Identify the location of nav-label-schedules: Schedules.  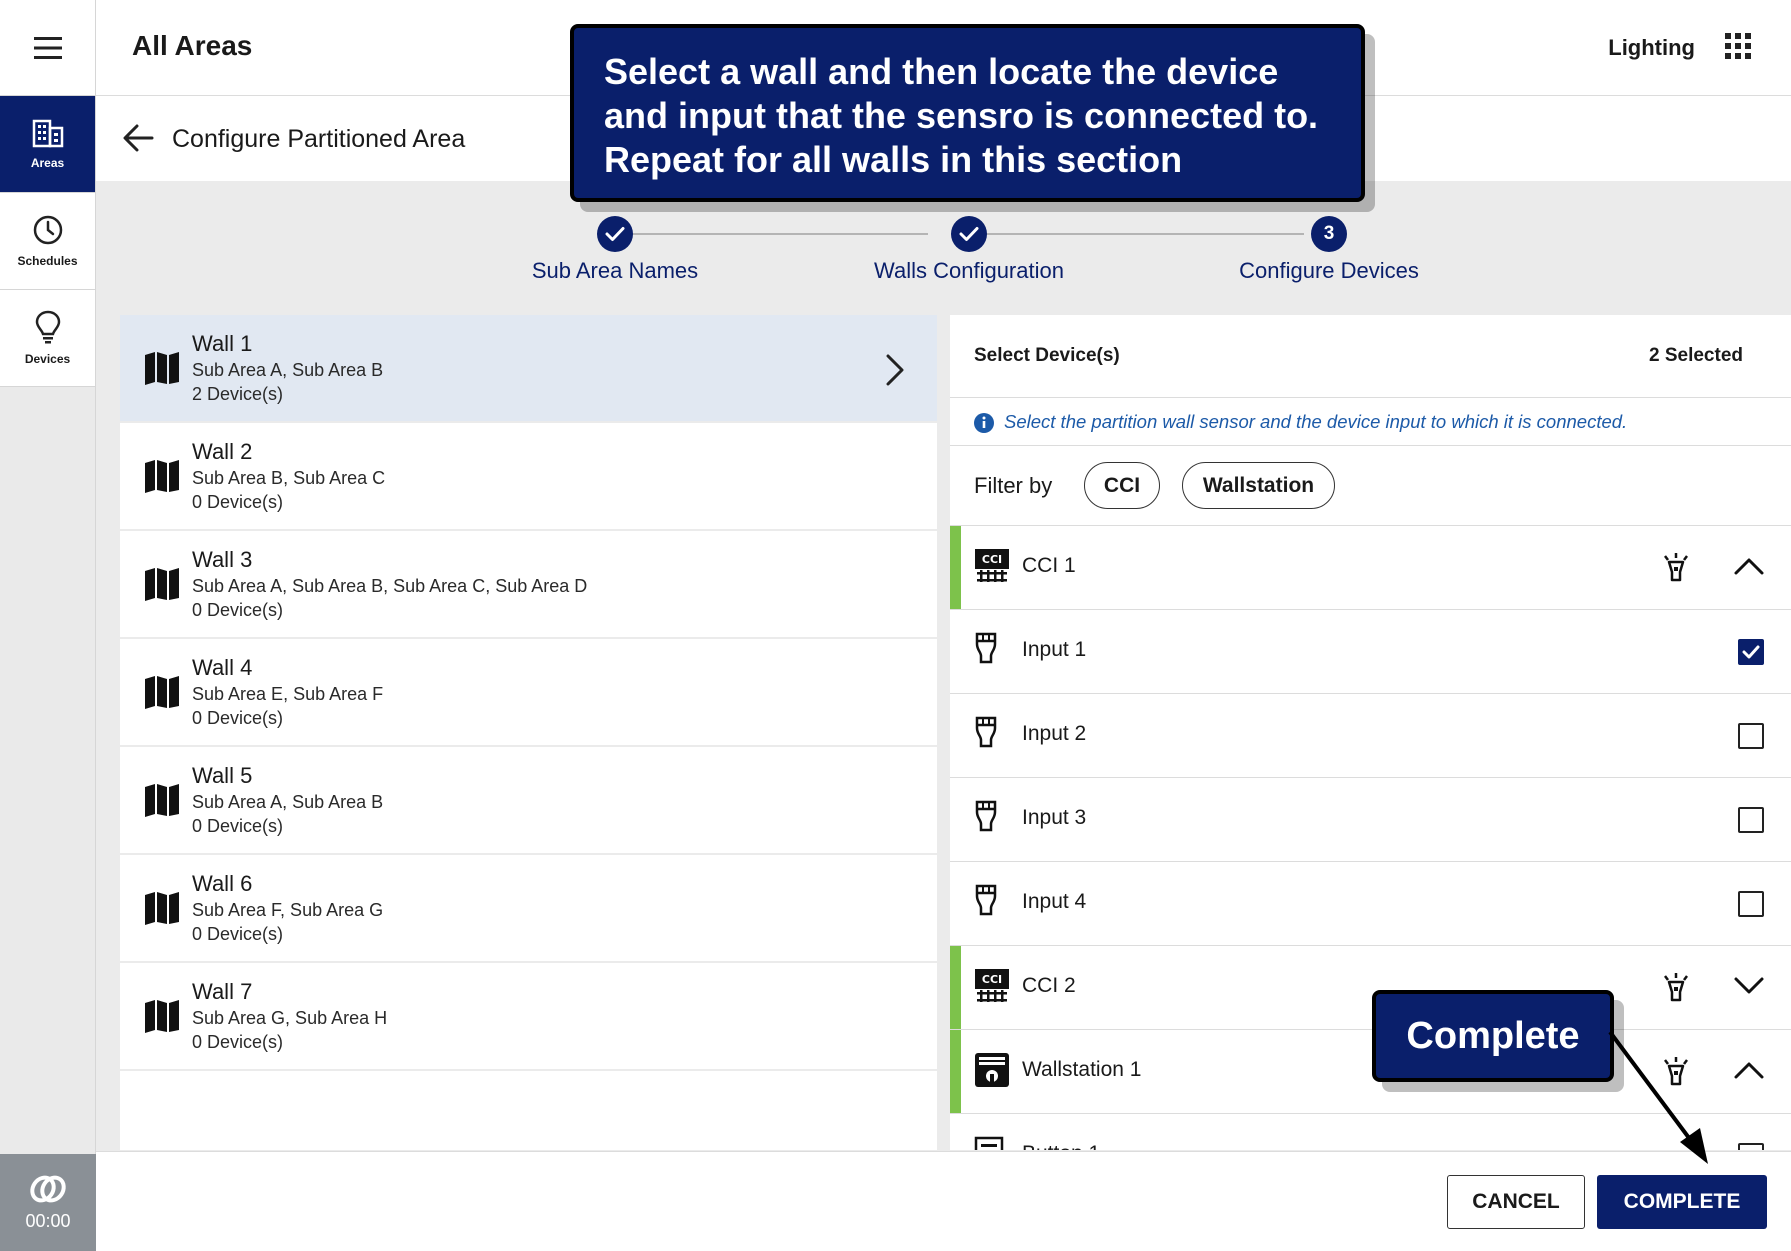
(47, 261).